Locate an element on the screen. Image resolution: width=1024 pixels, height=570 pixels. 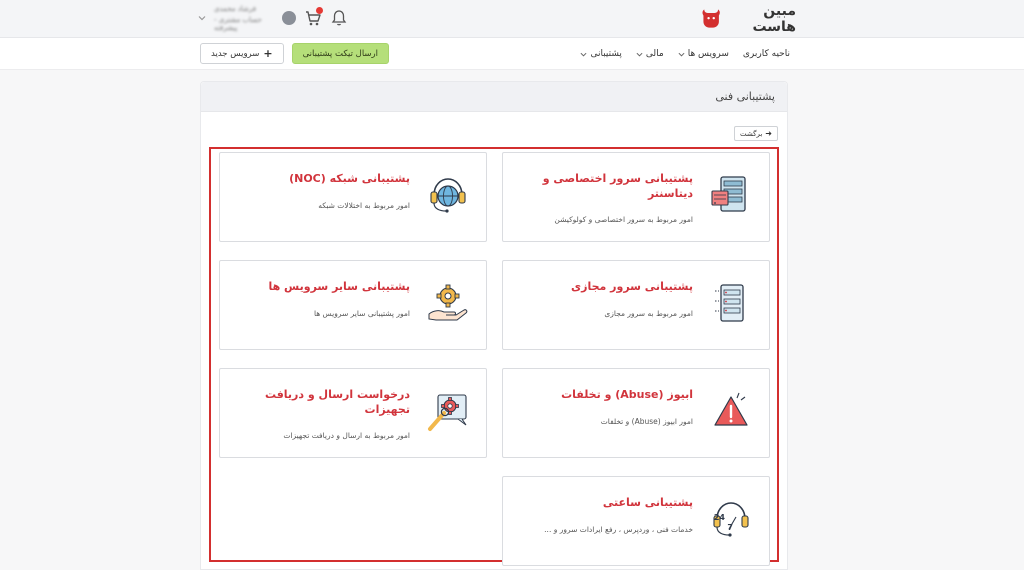
svg-text: 24 is located at coordinates (720, 517).